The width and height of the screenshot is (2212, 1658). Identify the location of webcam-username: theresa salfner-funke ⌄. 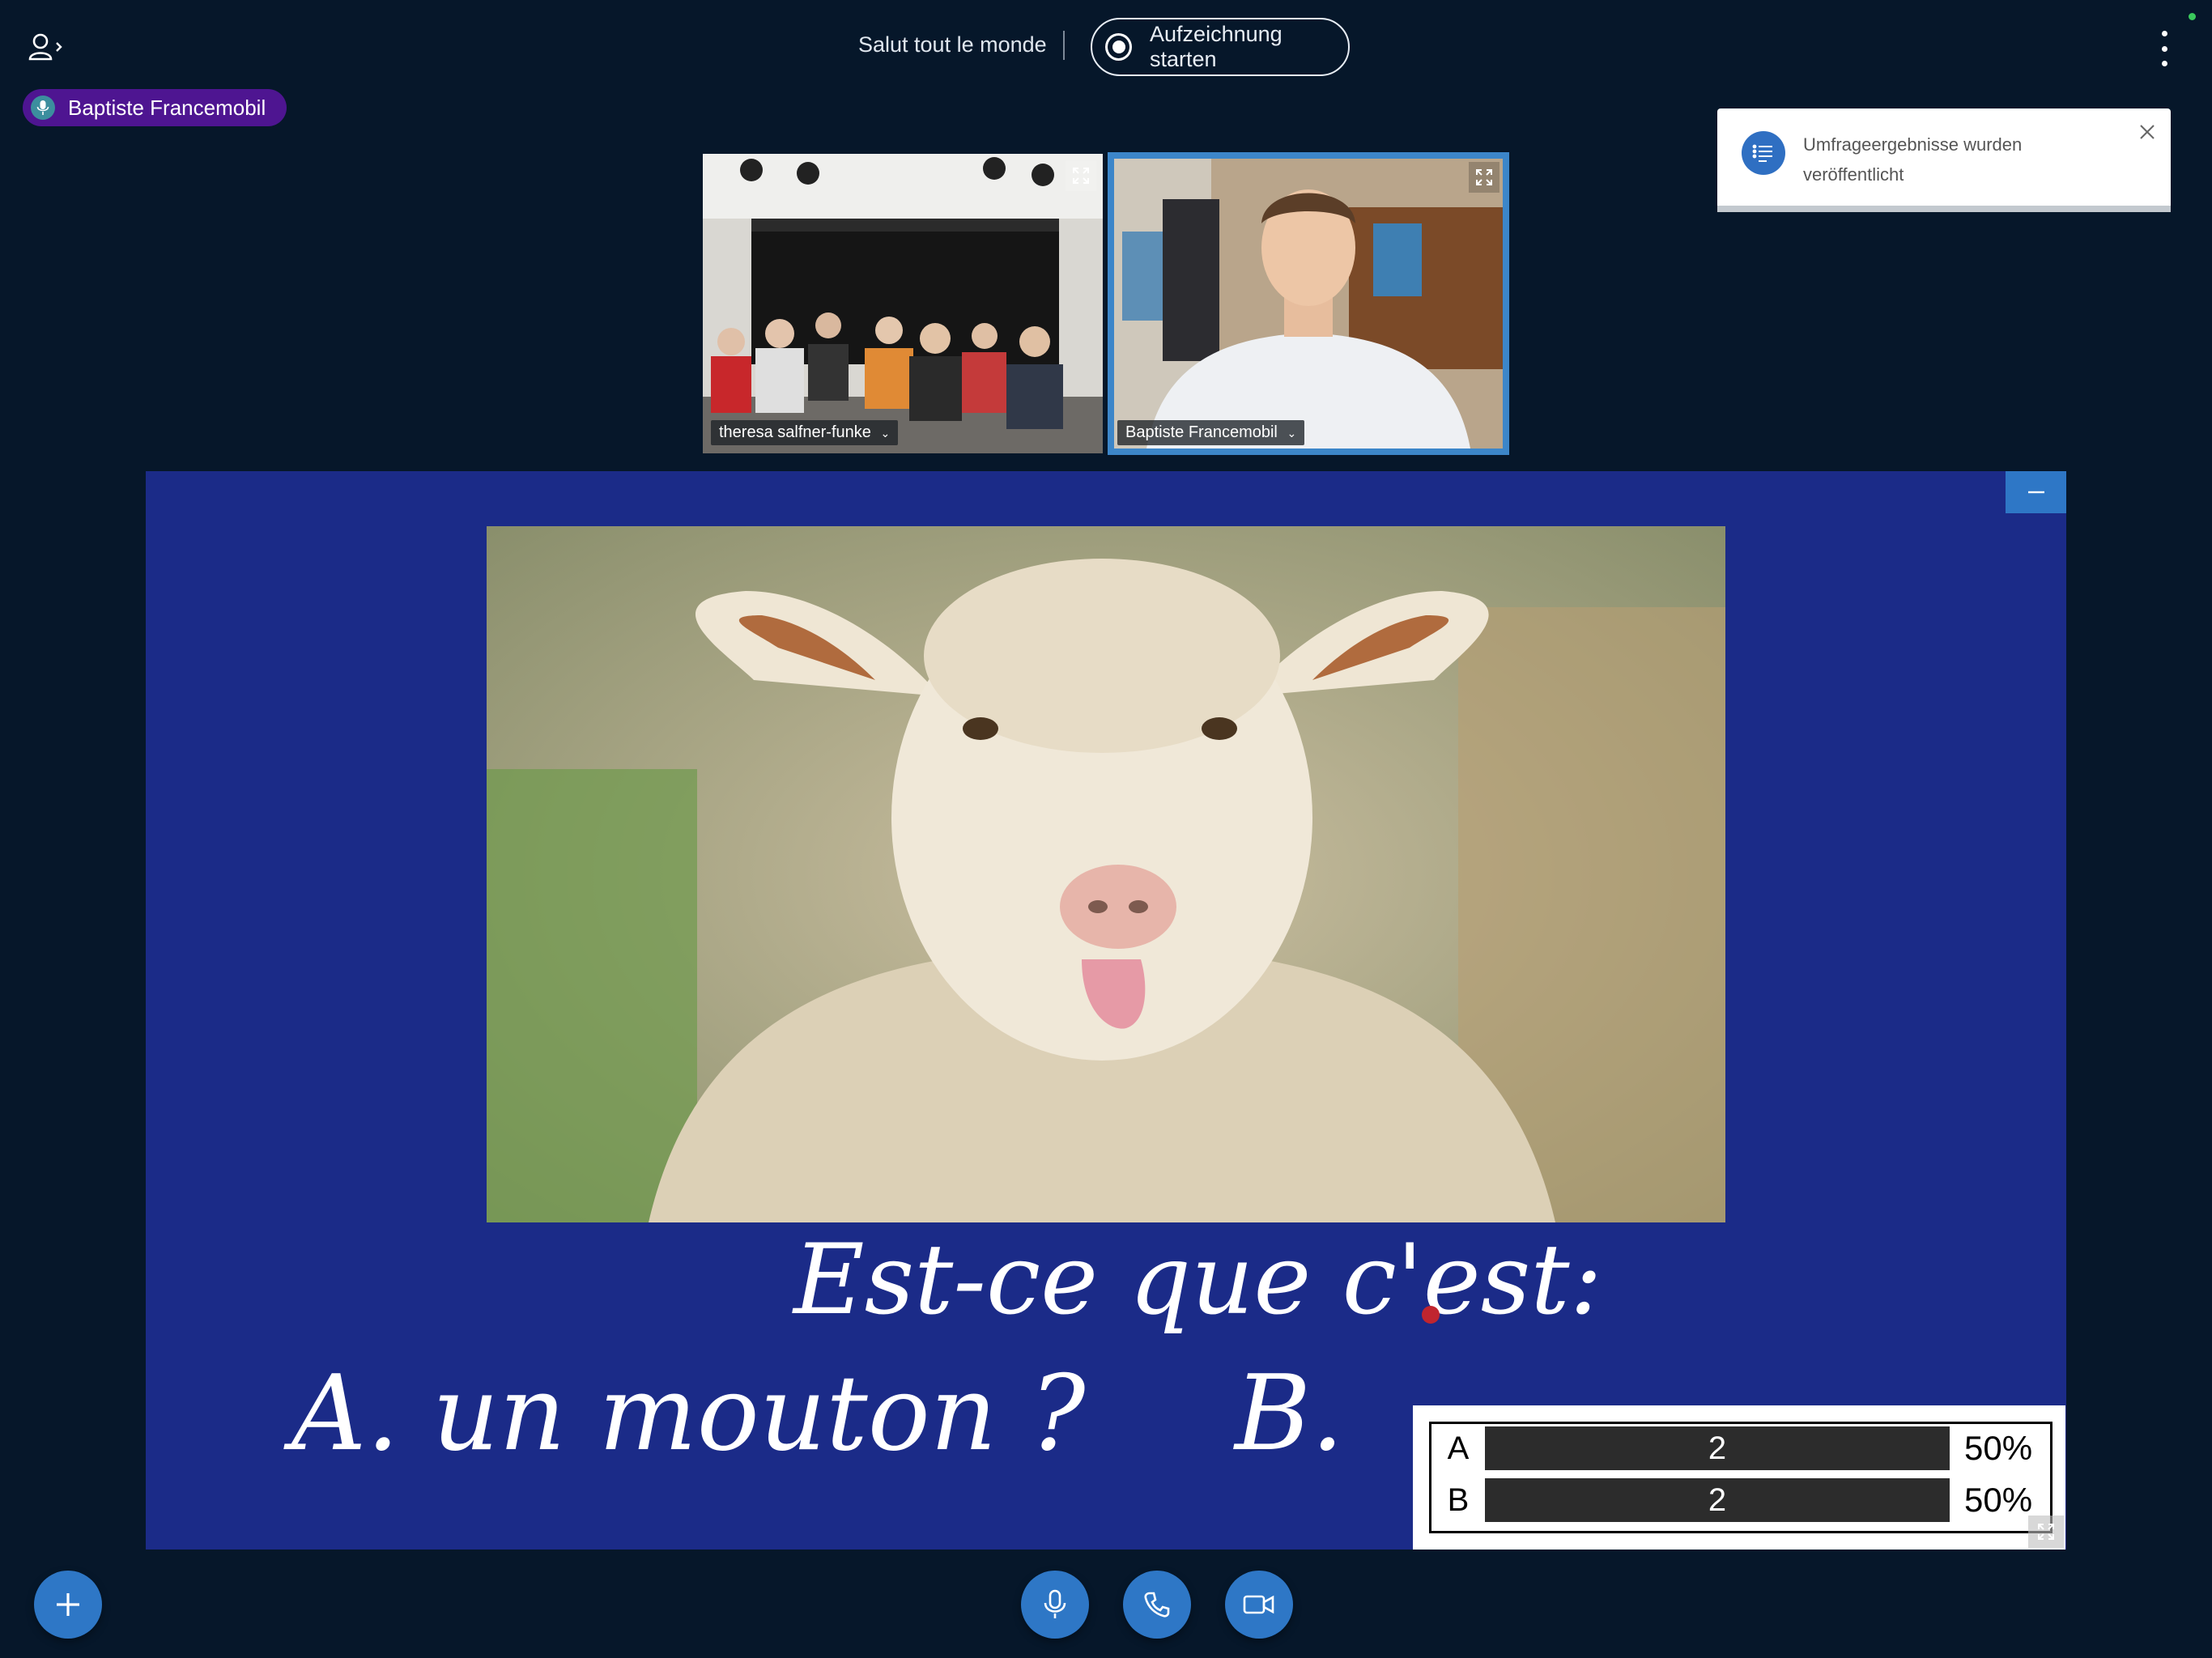
(805, 432).